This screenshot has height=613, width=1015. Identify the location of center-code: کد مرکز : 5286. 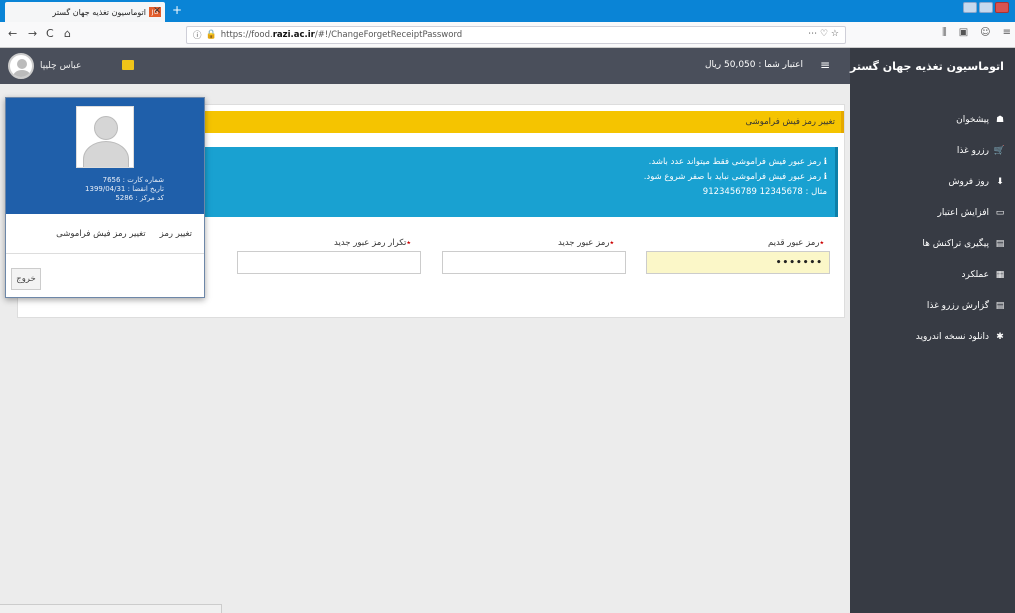
(139, 198).